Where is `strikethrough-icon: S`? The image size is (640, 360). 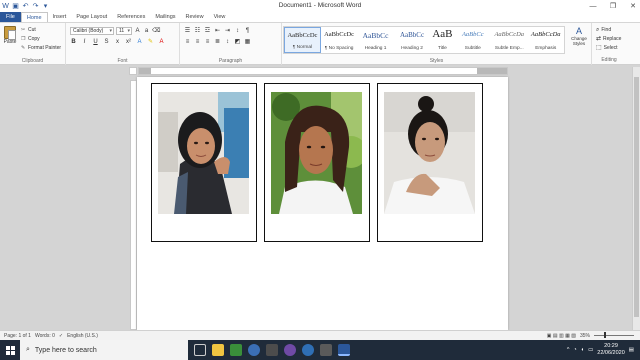 strikethrough-icon: S is located at coordinates (106, 42).